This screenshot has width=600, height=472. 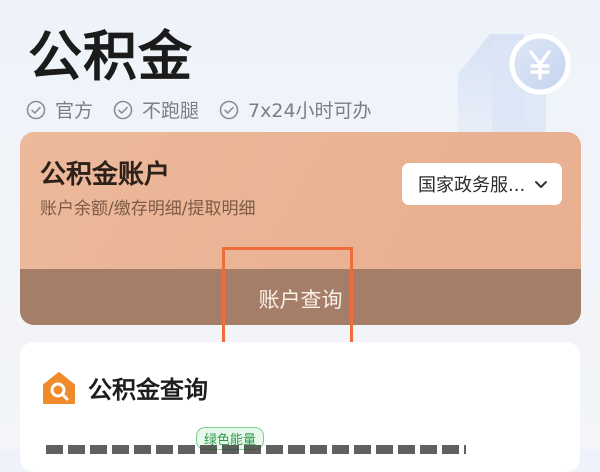 What do you see at coordinates (148, 209) in the screenshot?
I see `card-subtitle: 账户余额/缴存明细/提取明细` at bounding box center [148, 209].